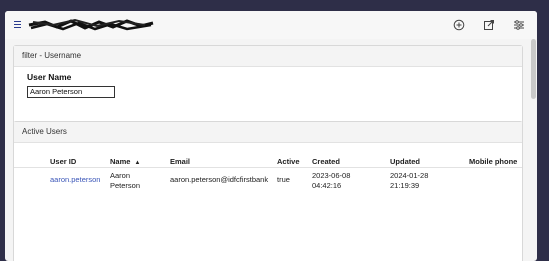 The image size is (549, 261). I want to click on column-header-name: Name ▲, so click(125, 161).